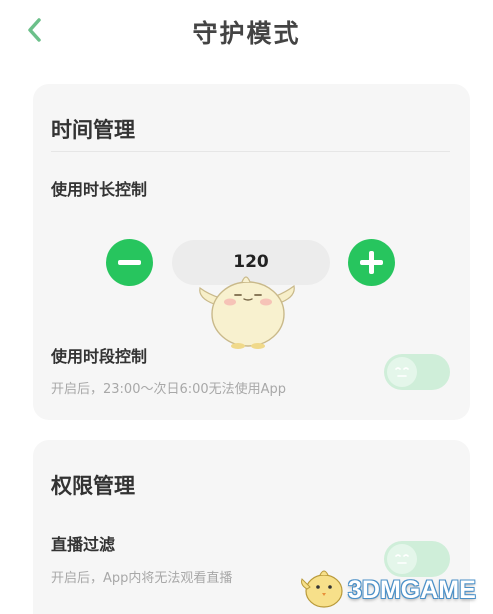 This screenshot has height=614, width=493. I want to click on duration-value: 120, so click(251, 262).